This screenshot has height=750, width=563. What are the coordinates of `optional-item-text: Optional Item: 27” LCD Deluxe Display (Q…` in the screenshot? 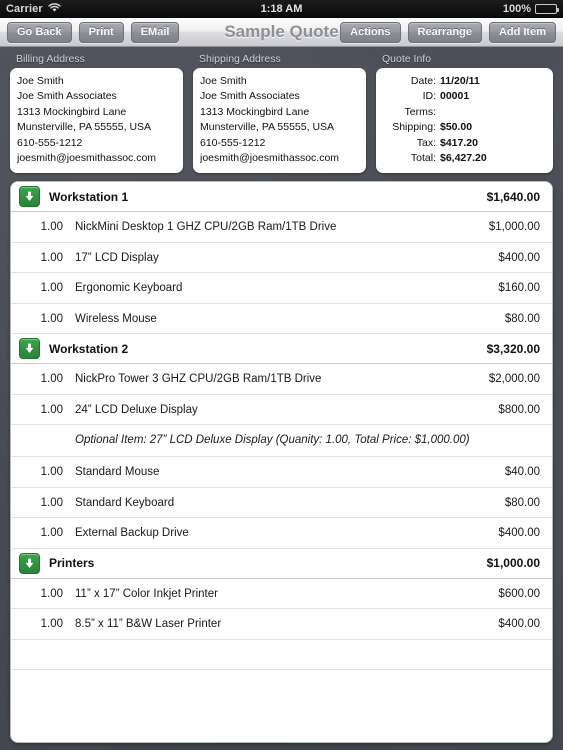 It's located at (272, 440).